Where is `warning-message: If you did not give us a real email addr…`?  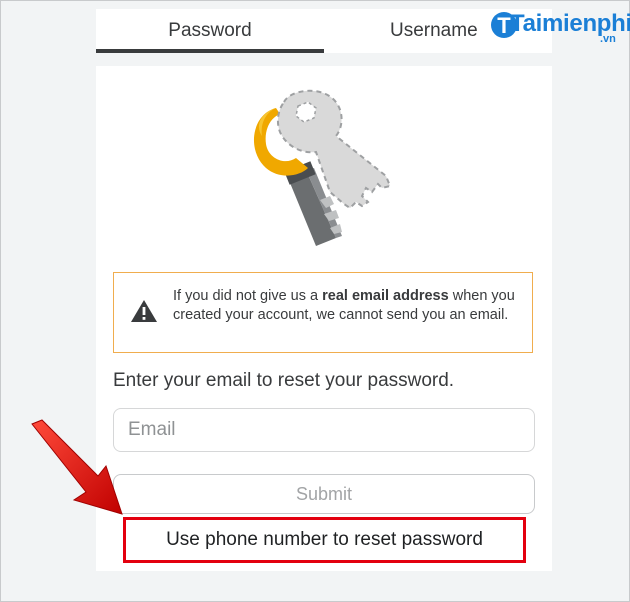 warning-message: If you did not give us a real email addr… is located at coordinates (348, 306).